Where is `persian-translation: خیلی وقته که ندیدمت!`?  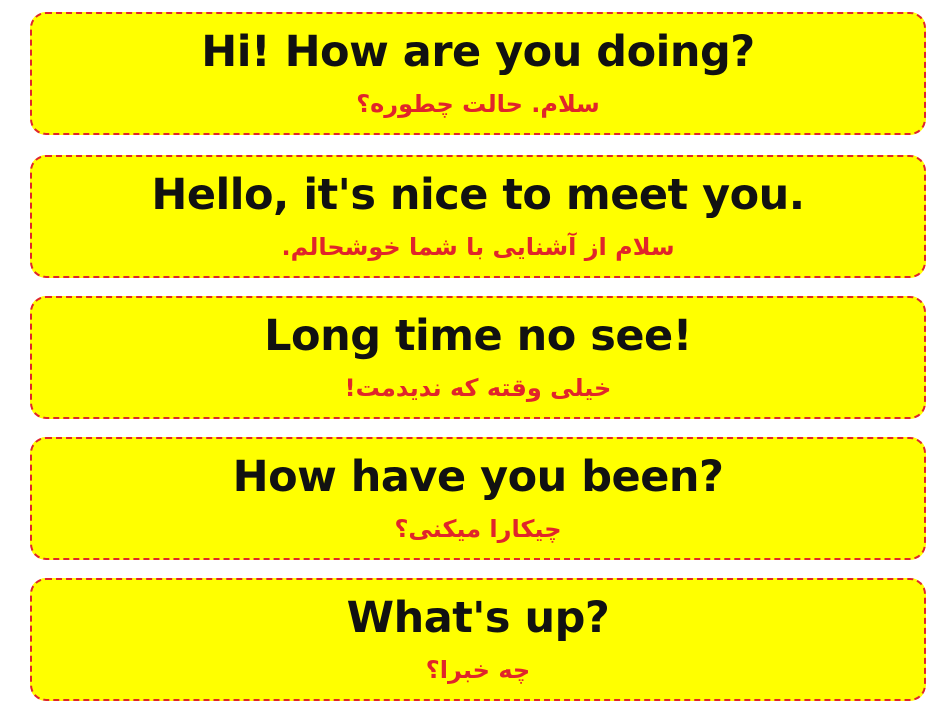 persian-translation: خیلی وقته که ندیدمت! is located at coordinates (478, 388).